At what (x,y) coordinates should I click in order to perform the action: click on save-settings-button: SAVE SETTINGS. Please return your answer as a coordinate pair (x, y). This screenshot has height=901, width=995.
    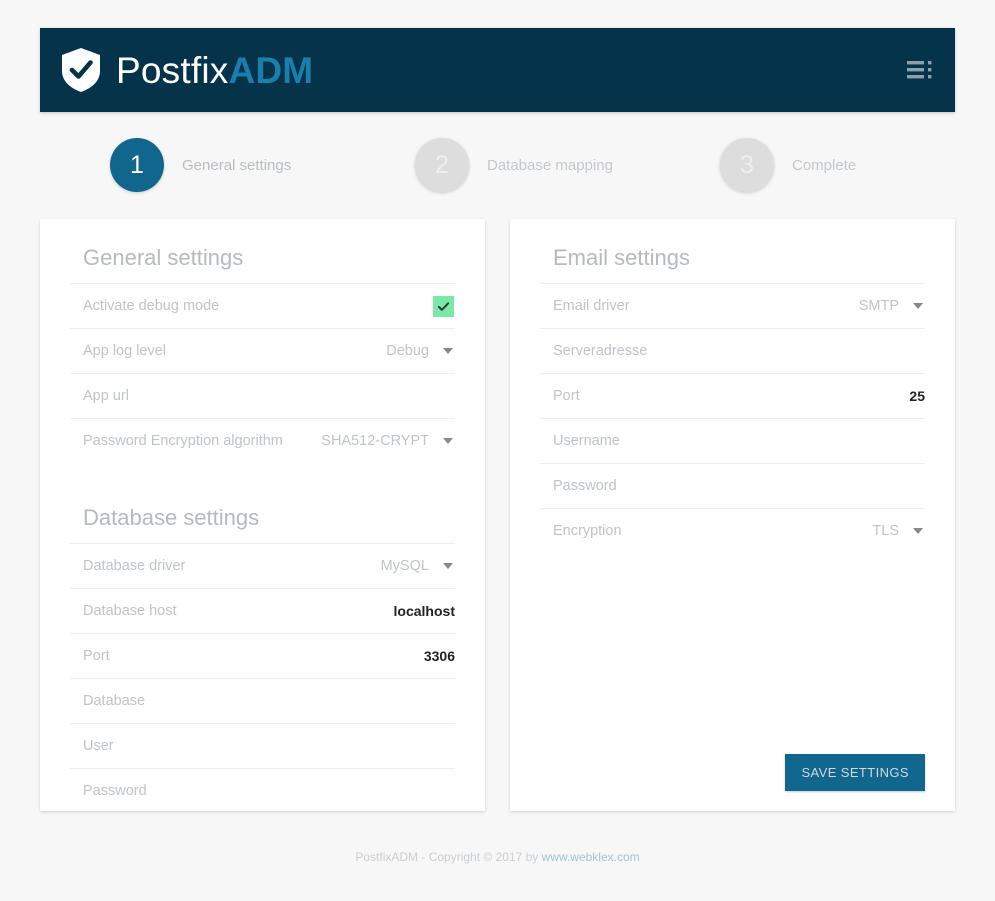
    Looking at the image, I should click on (855, 772).